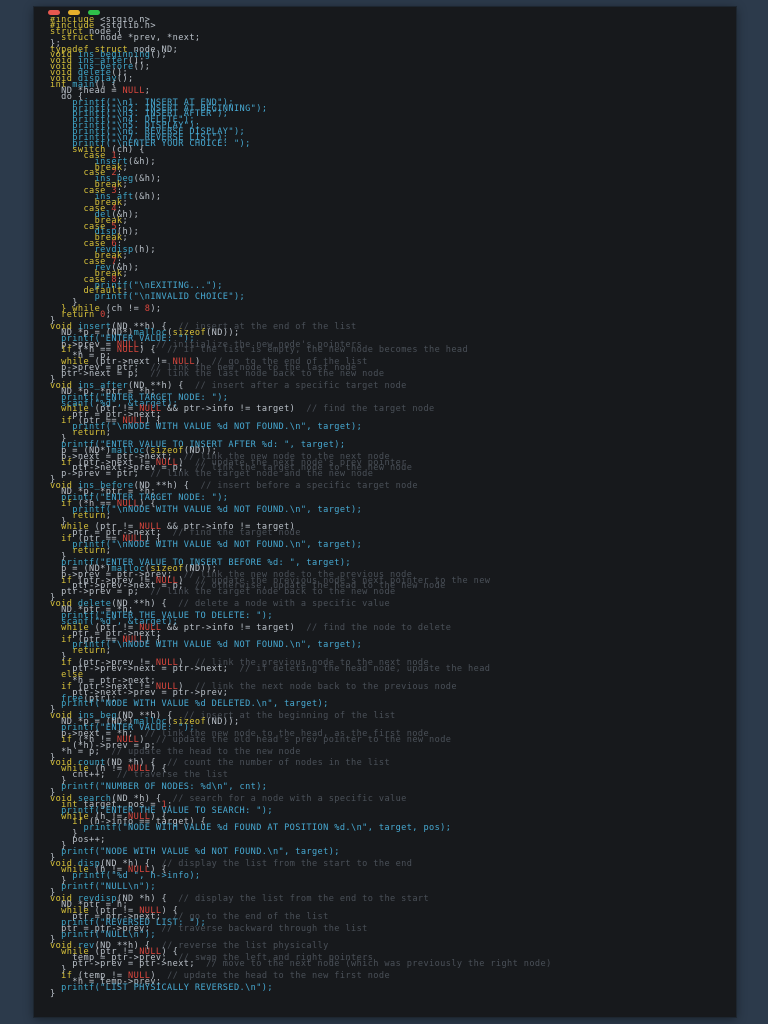 This screenshot has width=768, height=1024. Describe the element at coordinates (114, 90) in the screenshot. I see `code-token: =` at that location.